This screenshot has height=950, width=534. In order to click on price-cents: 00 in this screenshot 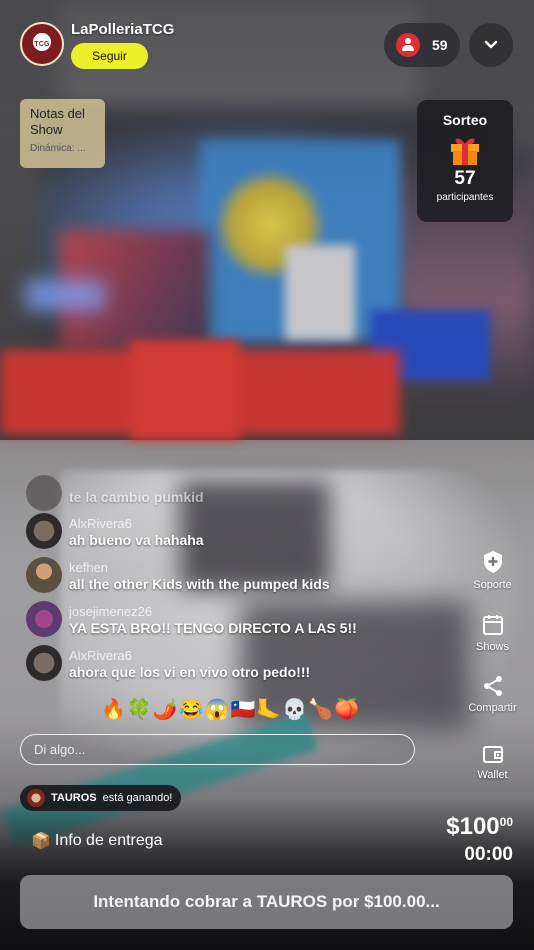, I will do `click(506, 822)`.